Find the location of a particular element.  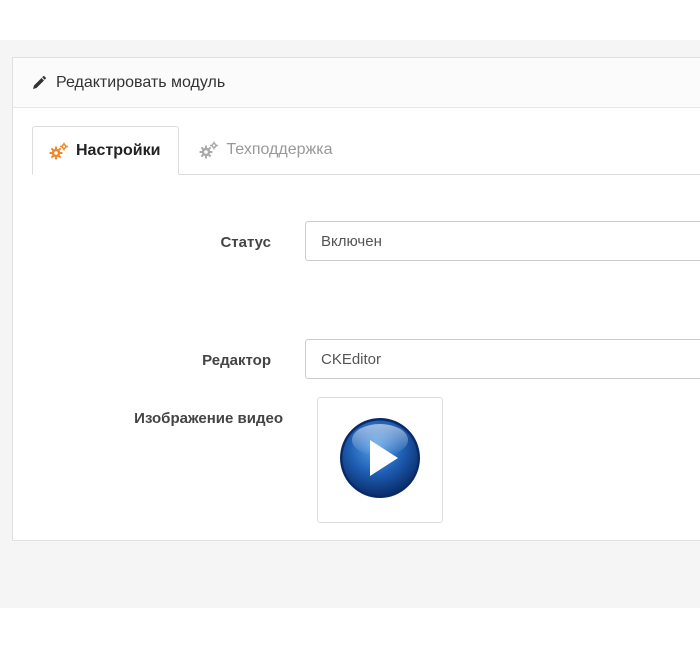

tab-support: Техподдержка is located at coordinates (264, 150).